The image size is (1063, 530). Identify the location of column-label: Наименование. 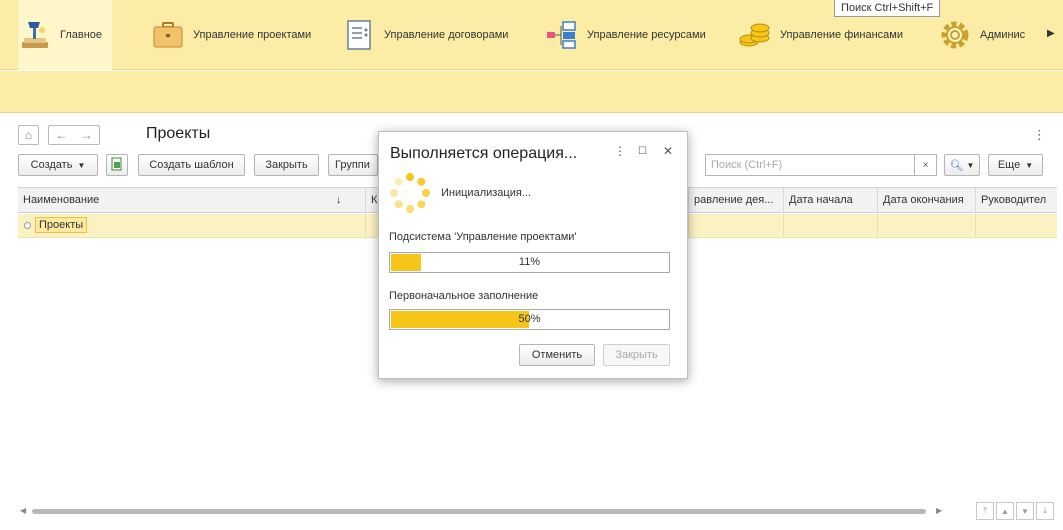
(61, 200).